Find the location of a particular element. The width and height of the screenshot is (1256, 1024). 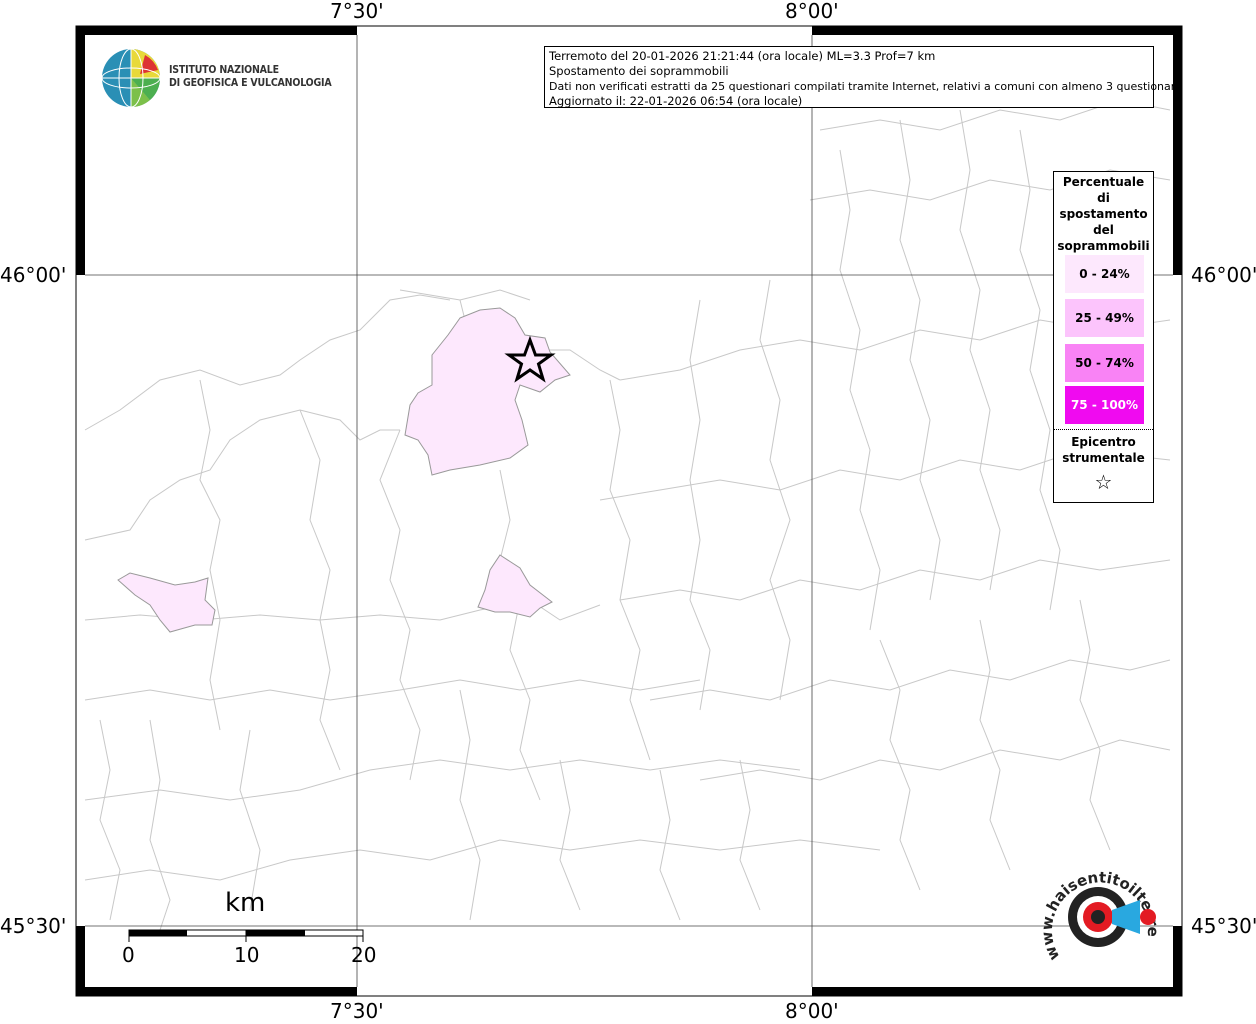

coord-top-2: 8°00' is located at coordinates (812, 11).